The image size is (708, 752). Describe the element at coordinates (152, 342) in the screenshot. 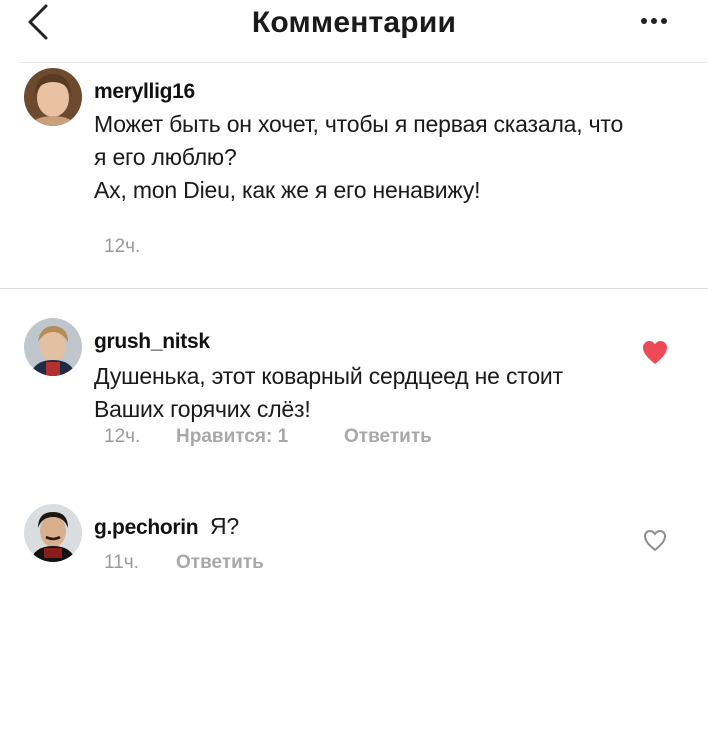

I see `comment-username: grush_nitsk` at that location.